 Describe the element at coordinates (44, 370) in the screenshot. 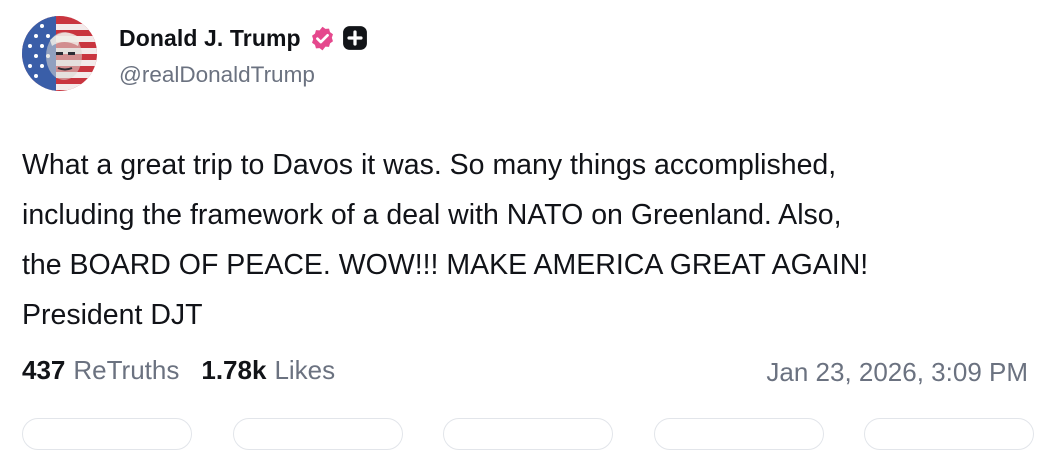

I see `retruths-count: 437` at that location.